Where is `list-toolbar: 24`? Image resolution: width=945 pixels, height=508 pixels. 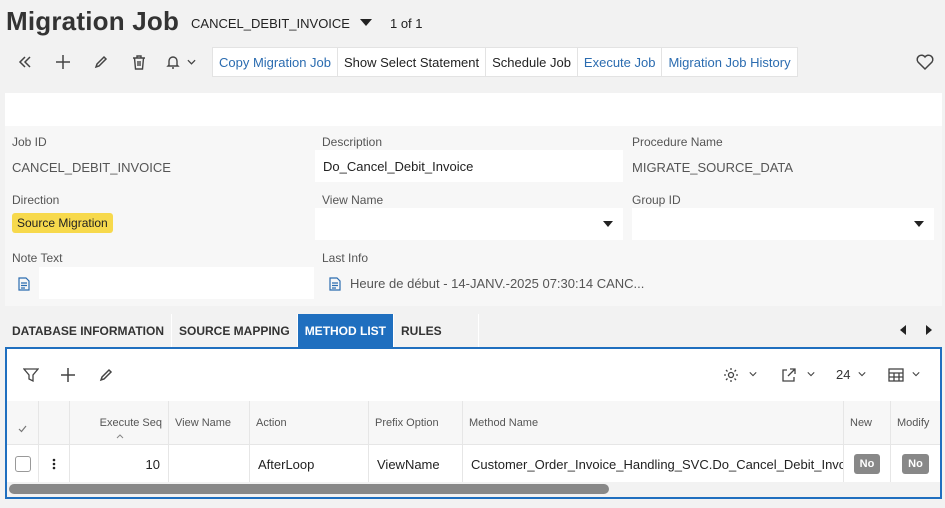
list-toolbar: 24 is located at coordinates (473, 375).